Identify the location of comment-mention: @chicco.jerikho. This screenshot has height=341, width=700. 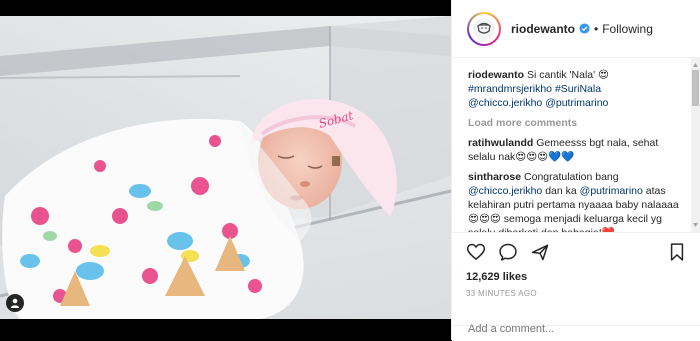
(505, 191).